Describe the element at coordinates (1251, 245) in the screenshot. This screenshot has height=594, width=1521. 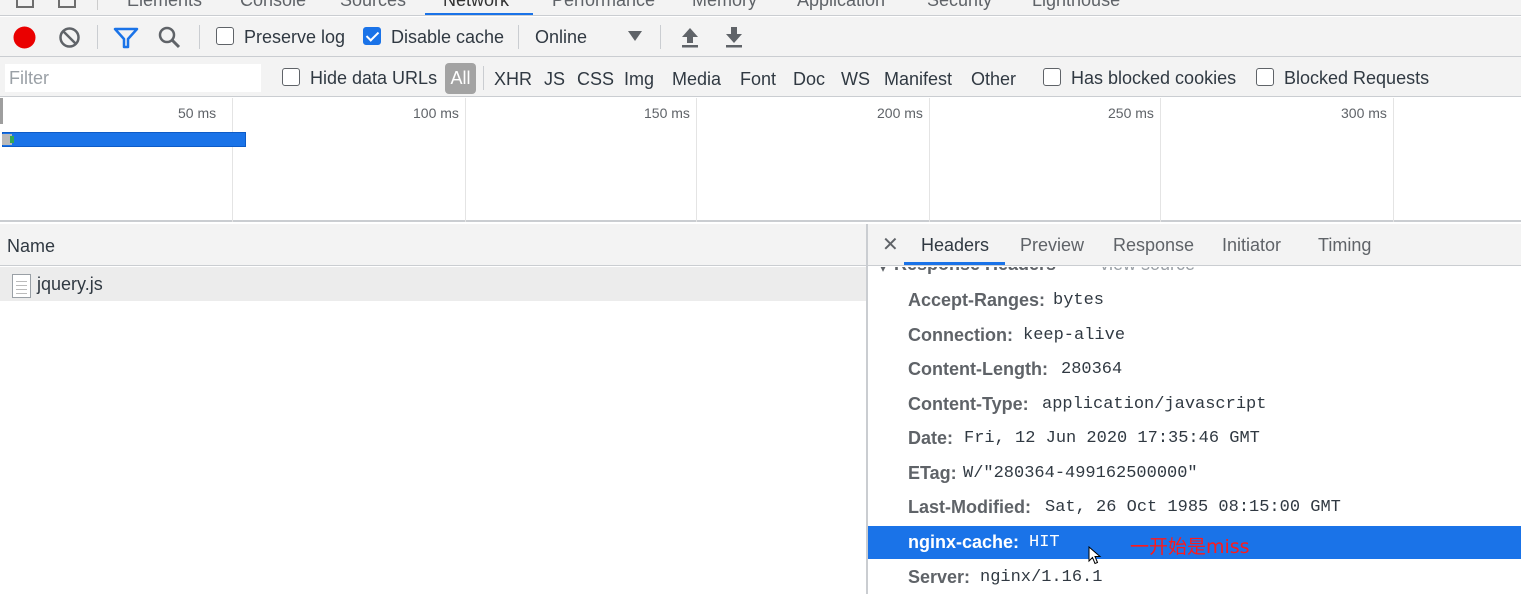
I see `tab-initiator: Initiator` at that location.